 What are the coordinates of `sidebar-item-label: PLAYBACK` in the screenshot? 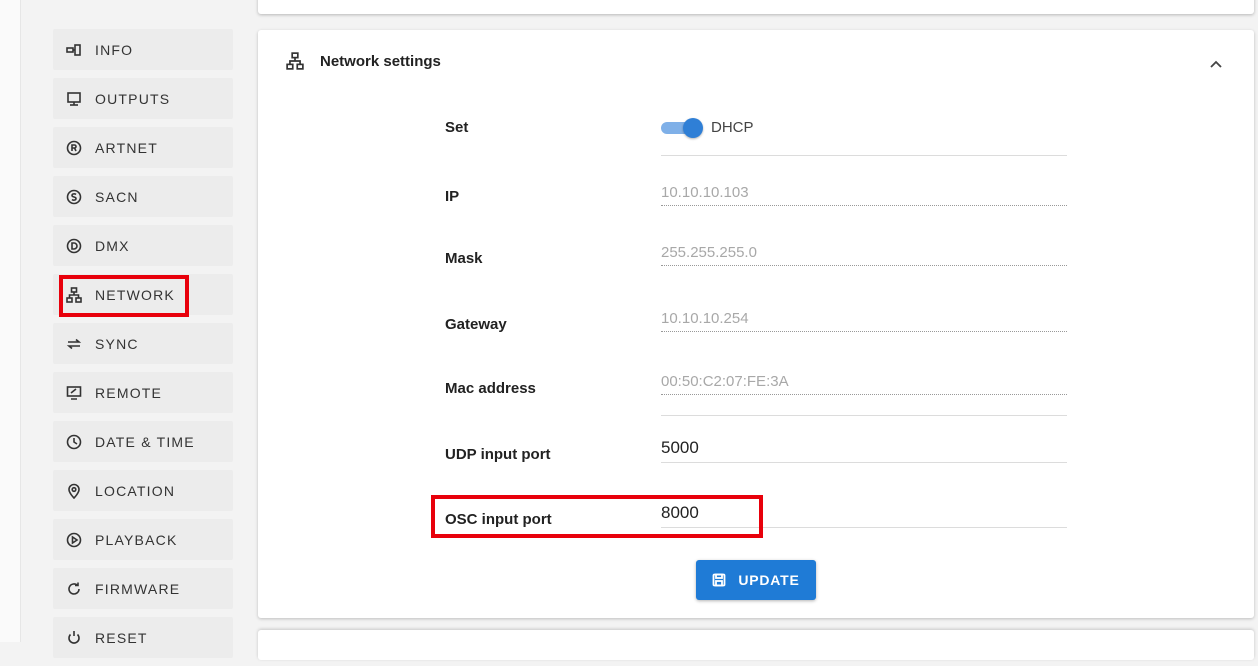 It's located at (136, 539).